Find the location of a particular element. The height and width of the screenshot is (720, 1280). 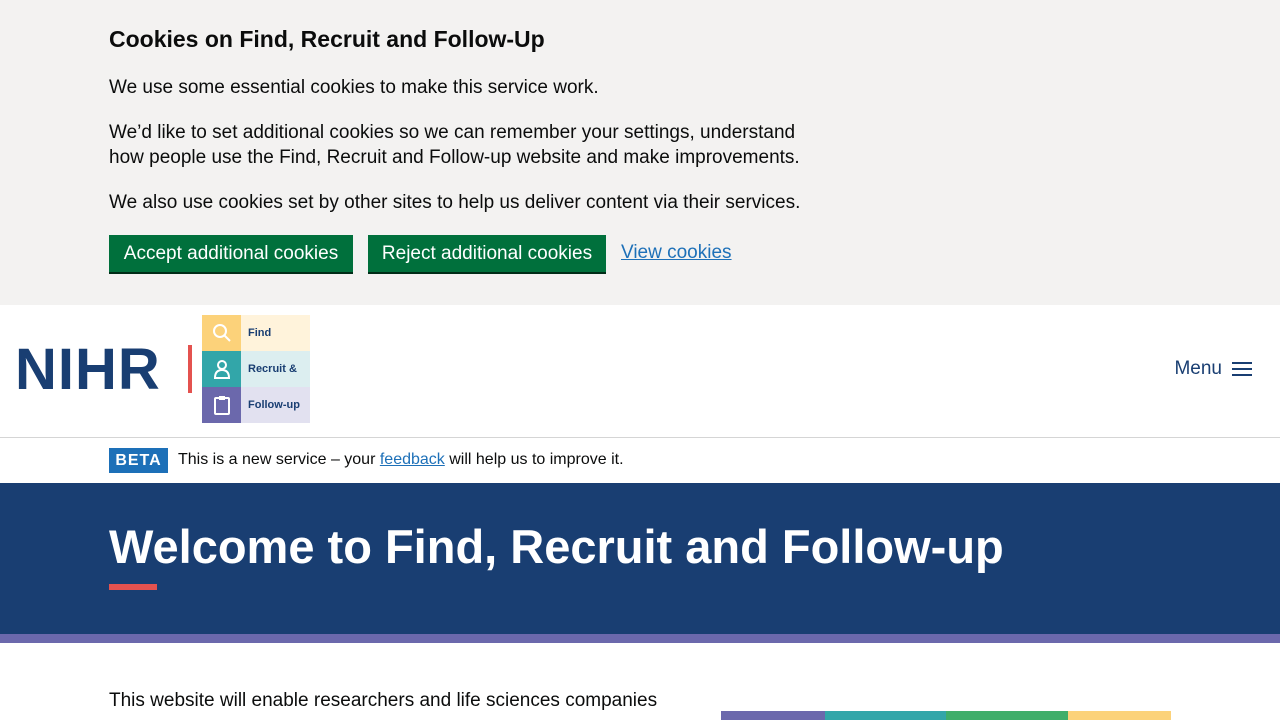

frf-logo-tiles: Find Recruit & Follow-up is located at coordinates (256, 369).